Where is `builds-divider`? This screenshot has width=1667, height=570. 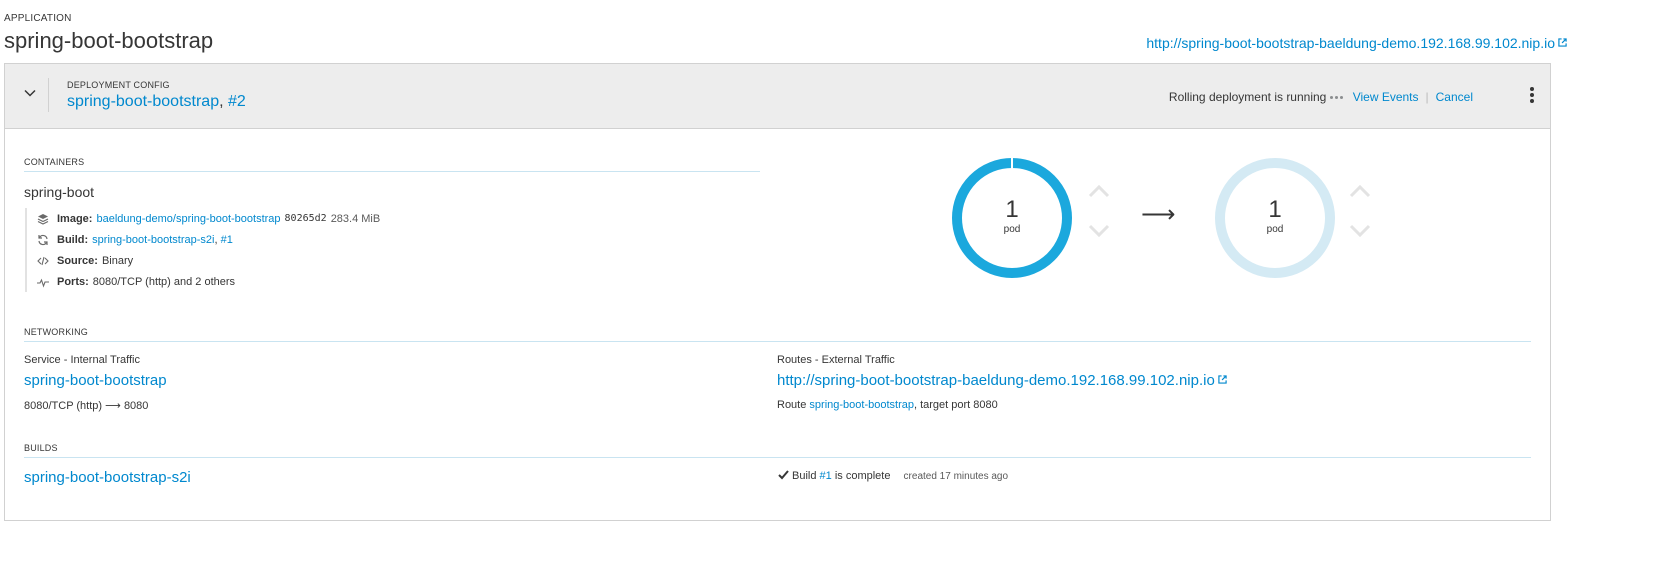
builds-divider is located at coordinates (777, 457).